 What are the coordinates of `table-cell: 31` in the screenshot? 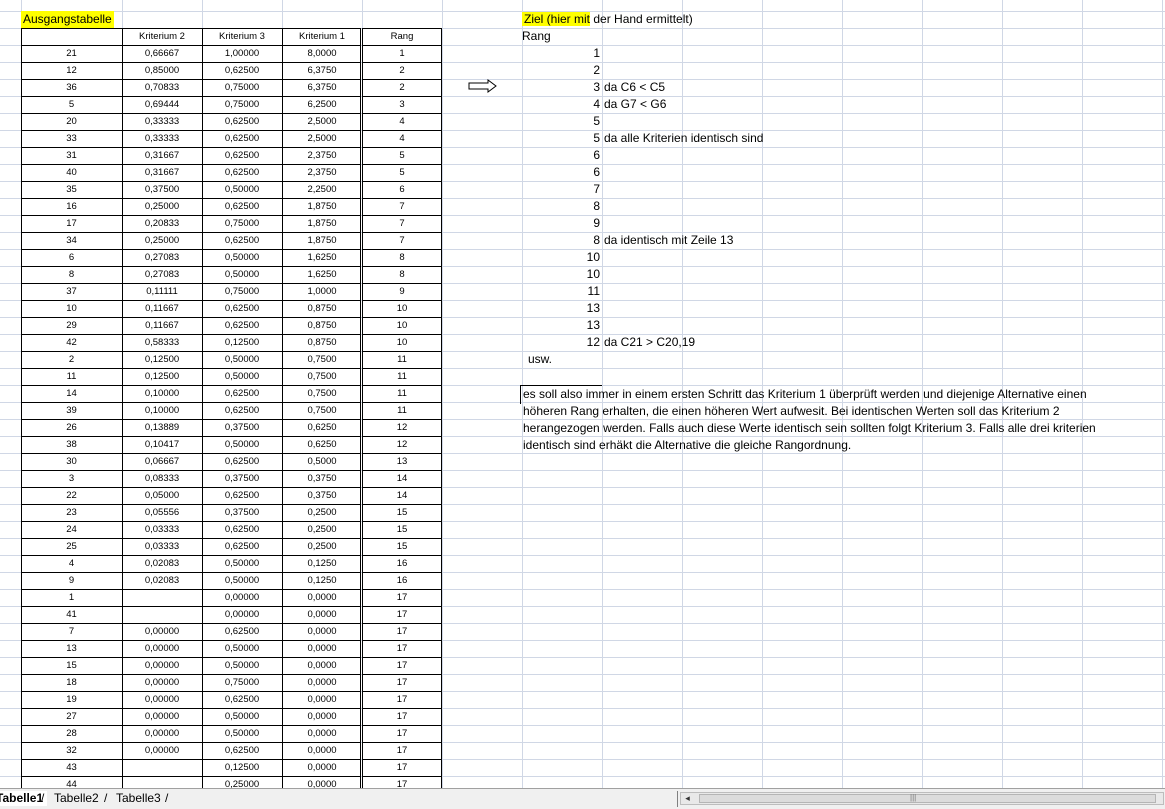 It's located at (71, 155).